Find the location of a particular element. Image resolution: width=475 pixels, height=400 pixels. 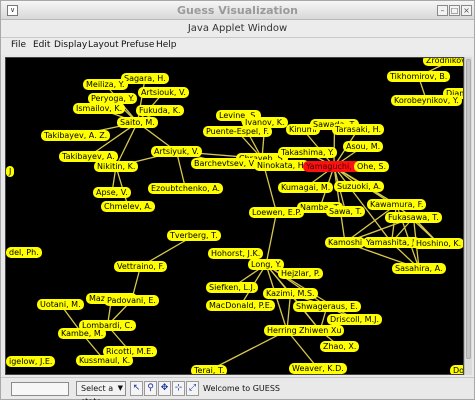

expand-icon: ⤢ is located at coordinates (192, 388).